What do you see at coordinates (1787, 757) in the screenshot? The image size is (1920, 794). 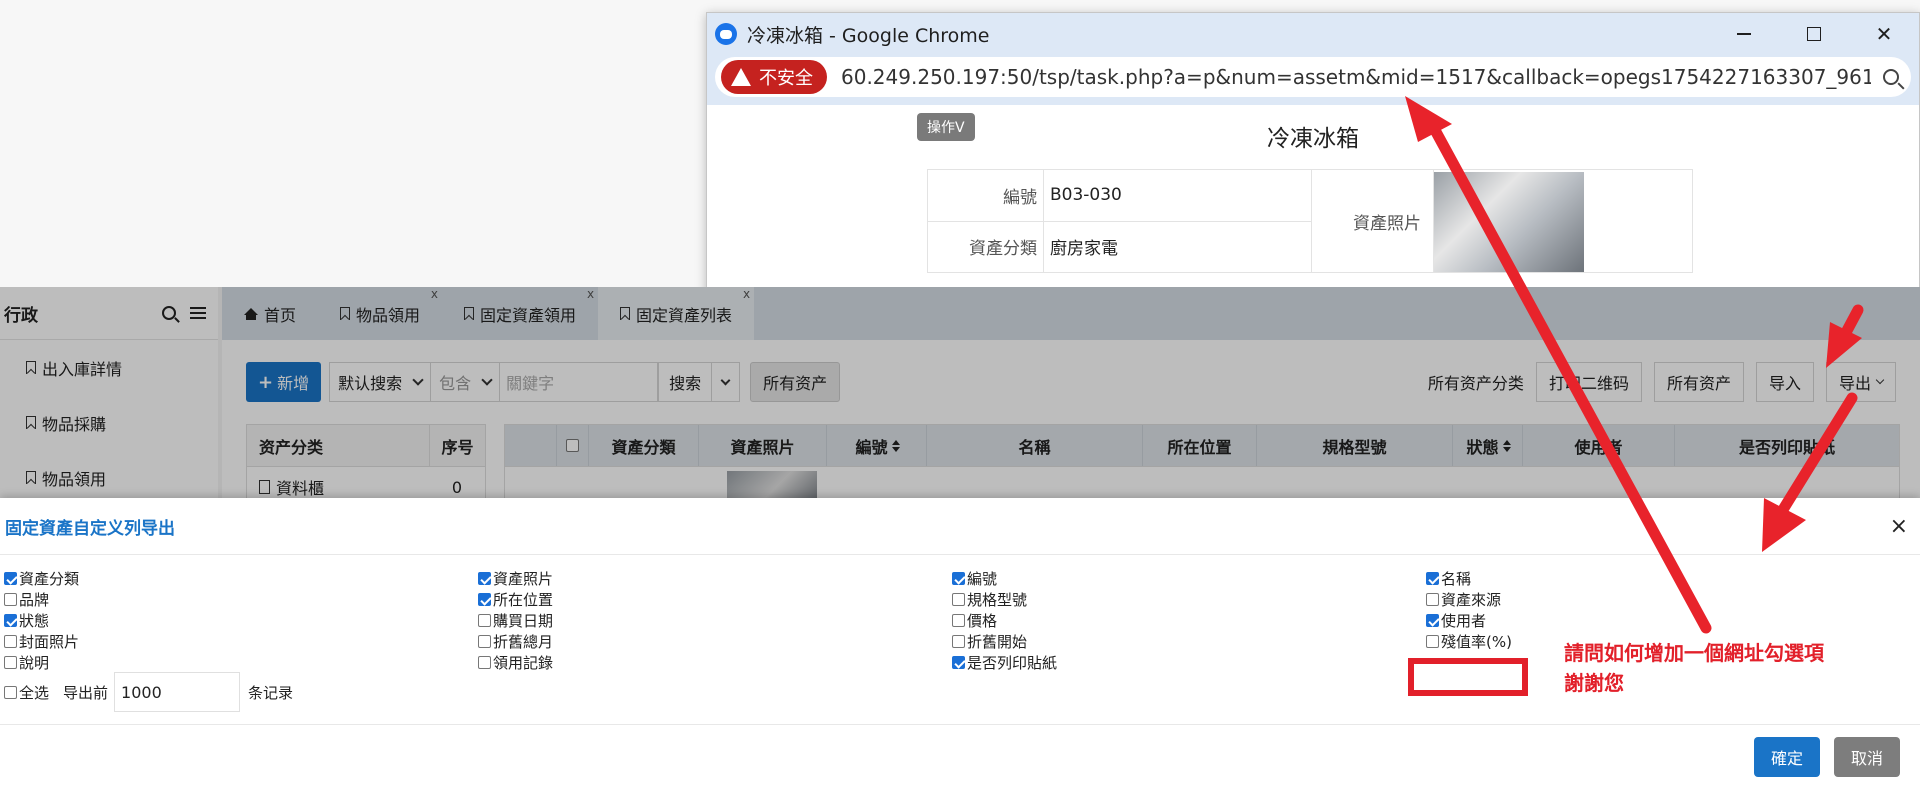 I see `confirm-button: 確定` at bounding box center [1787, 757].